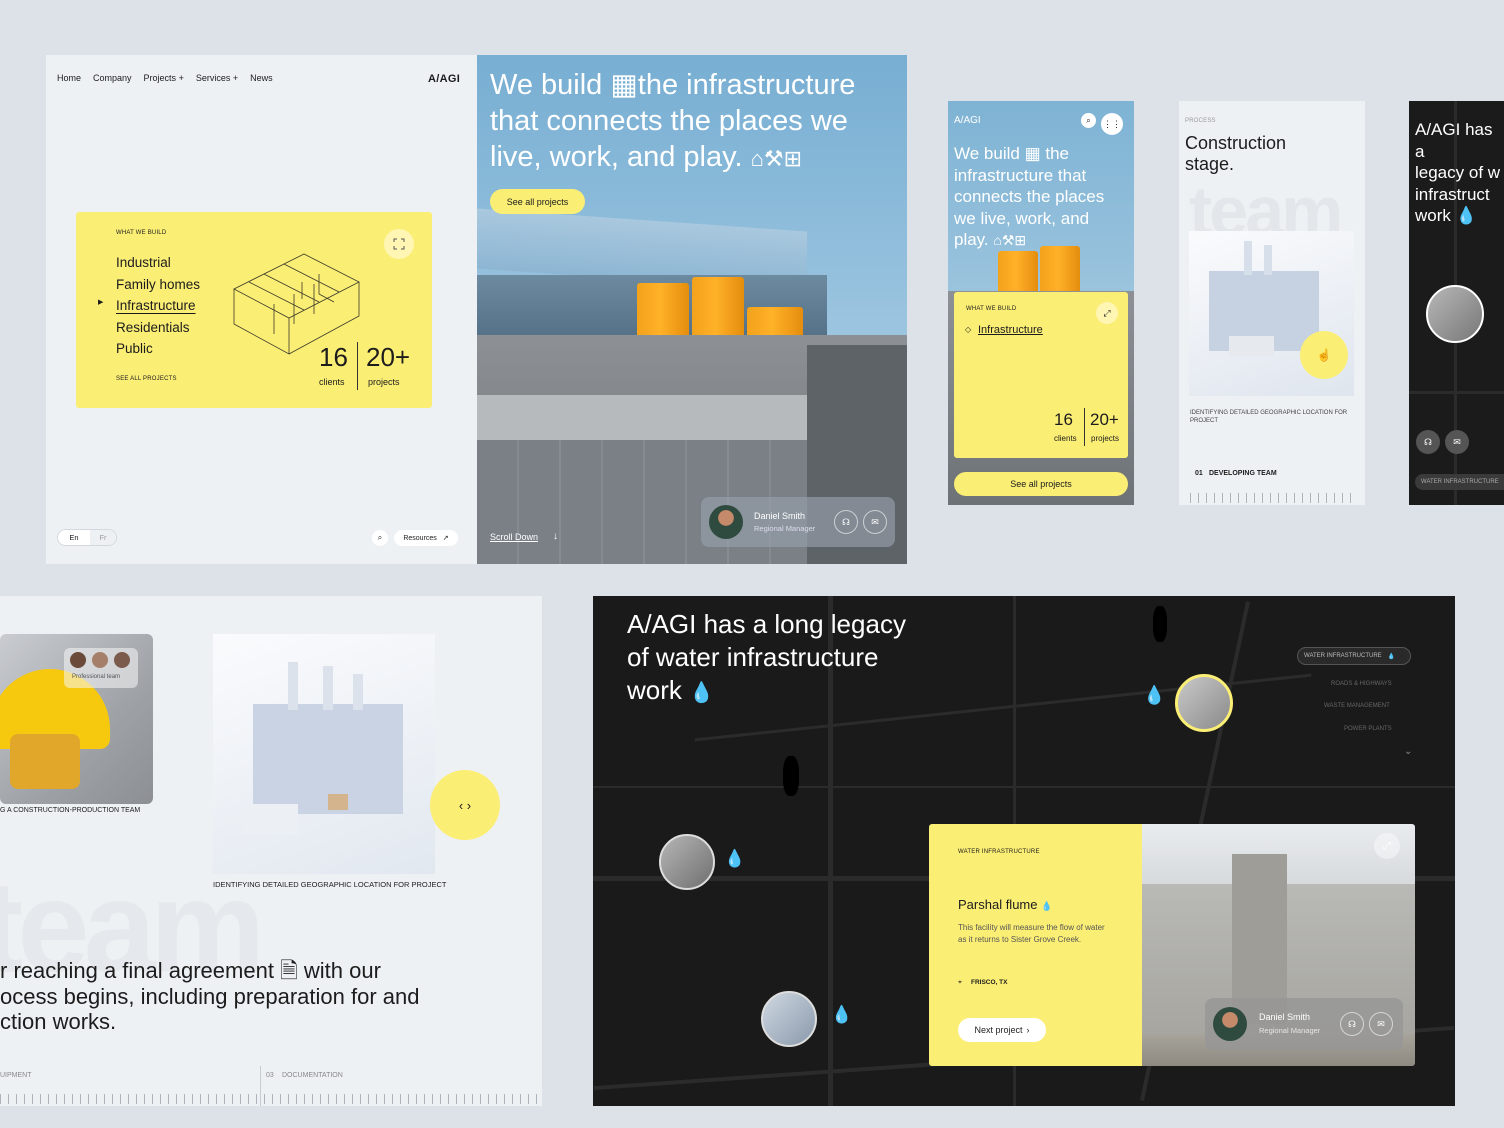 The height and width of the screenshot is (1128, 1504). I want to click on menu-grid-icon: ⋮⋮, so click(1112, 124).